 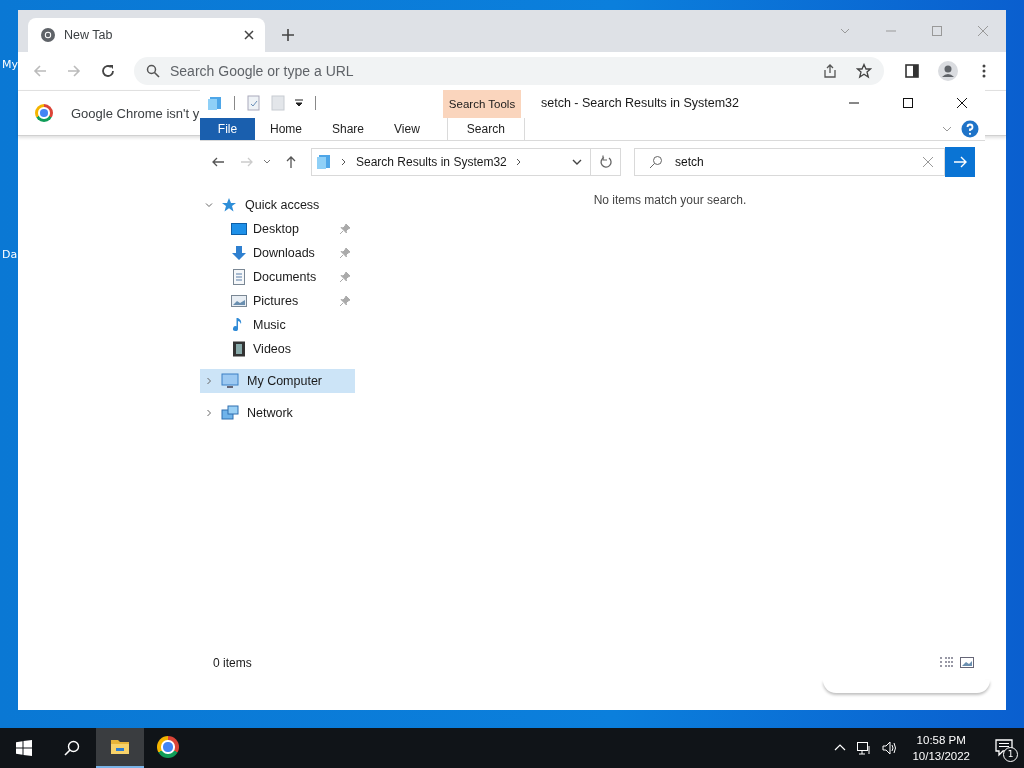 I want to click on address-bar: Search Results in System32, so click(x=451, y=162).